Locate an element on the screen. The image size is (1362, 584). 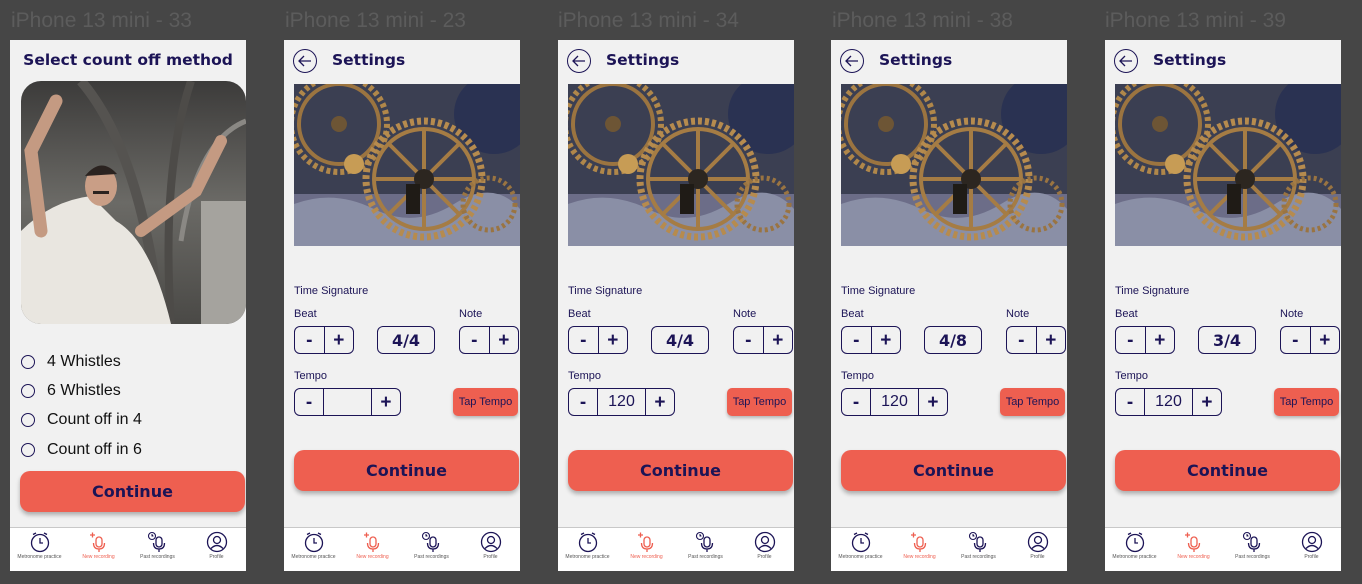
tab-label: New recording is located at coordinates (646, 557).